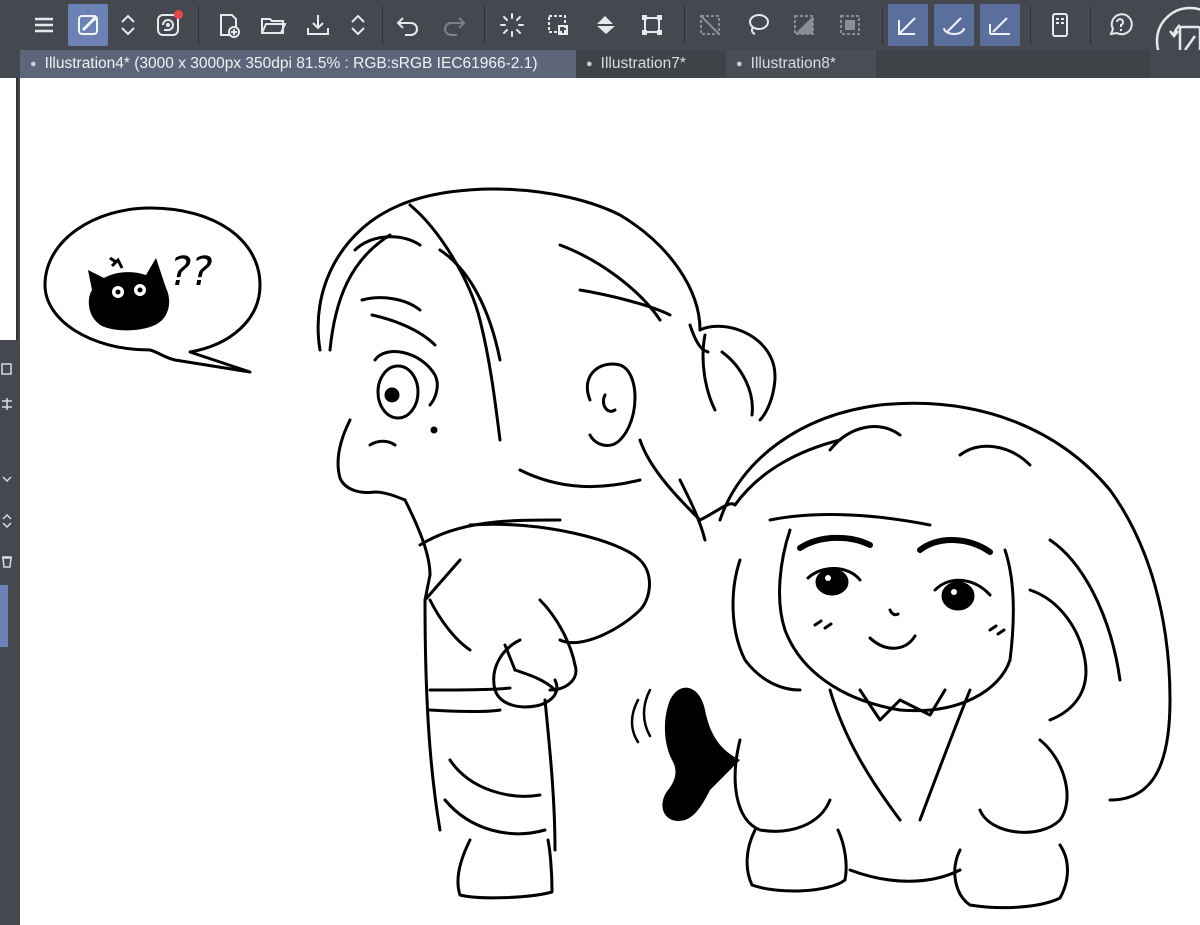 The image size is (1200, 925). Describe the element at coordinates (804, 25) in the screenshot. I see `invert-selection-icon` at that location.